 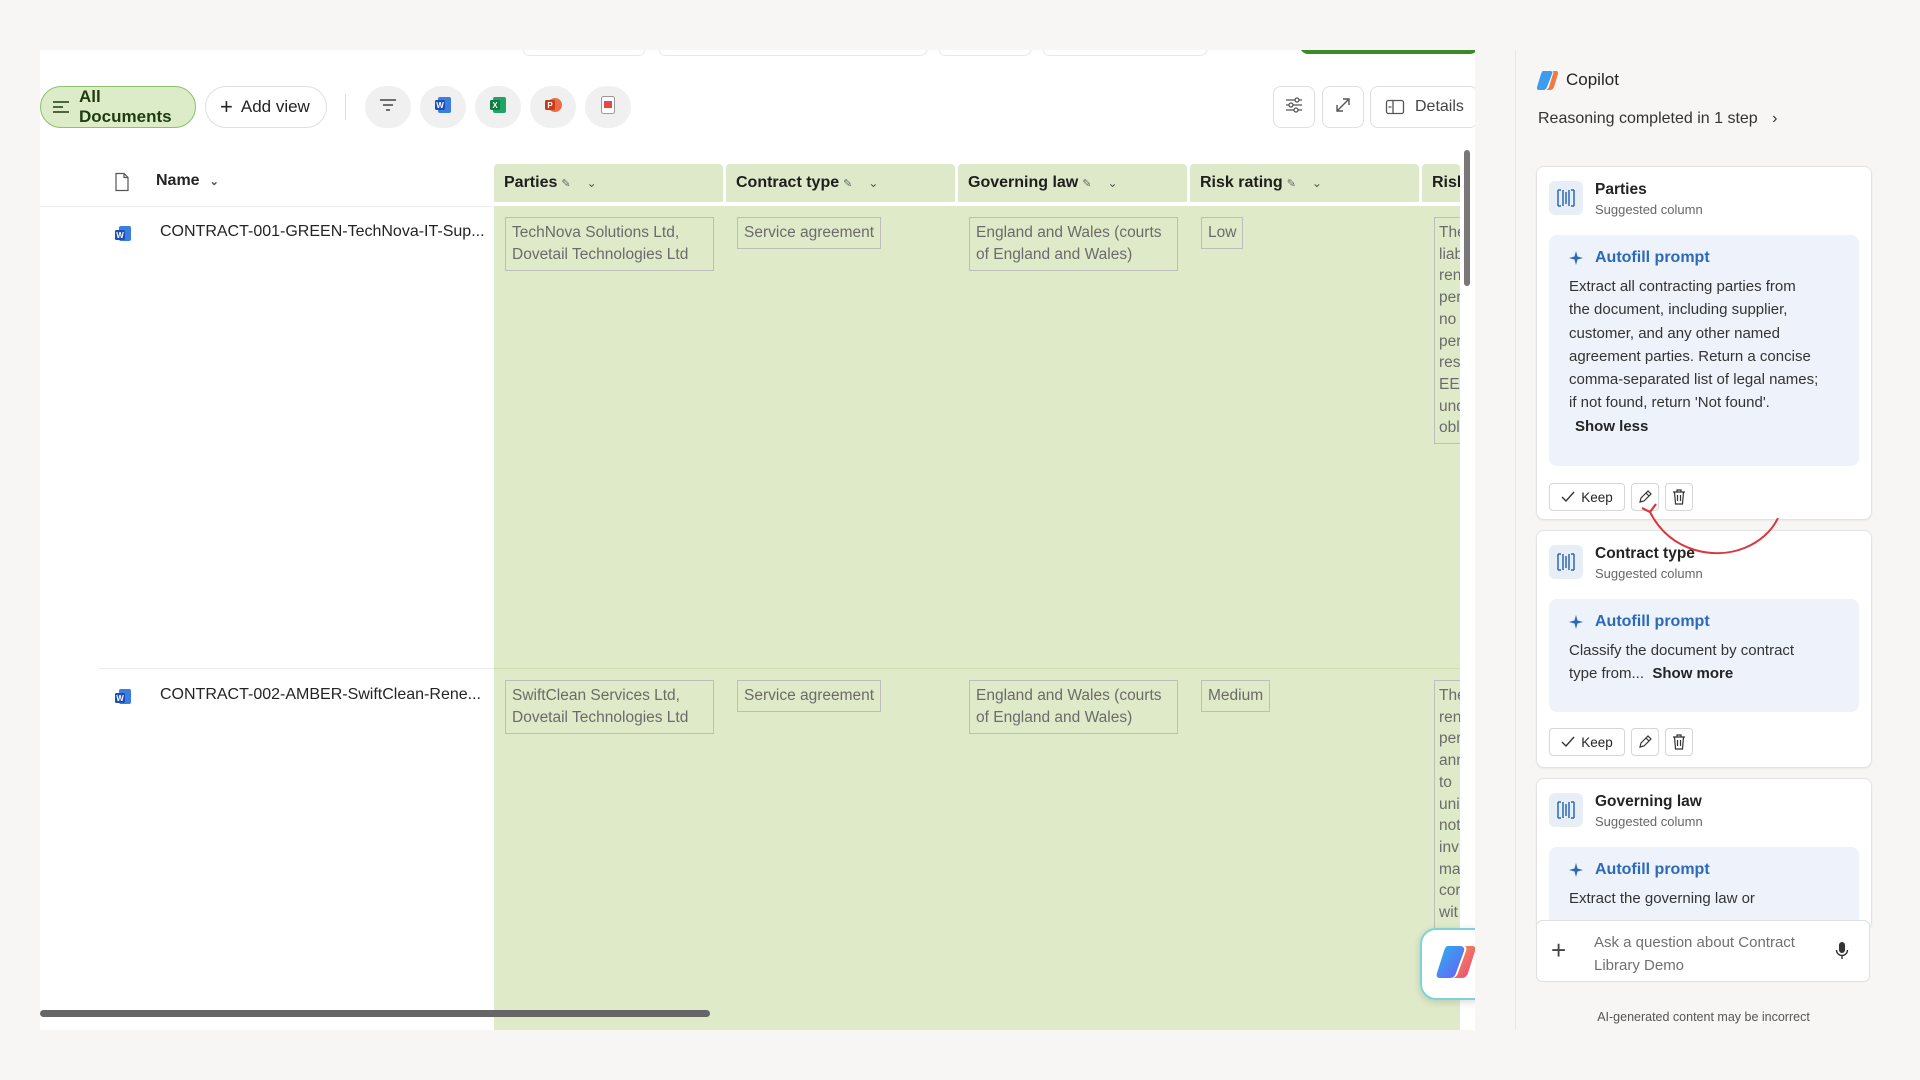 I want to click on powerpoint-button: P, so click(x=553, y=107).